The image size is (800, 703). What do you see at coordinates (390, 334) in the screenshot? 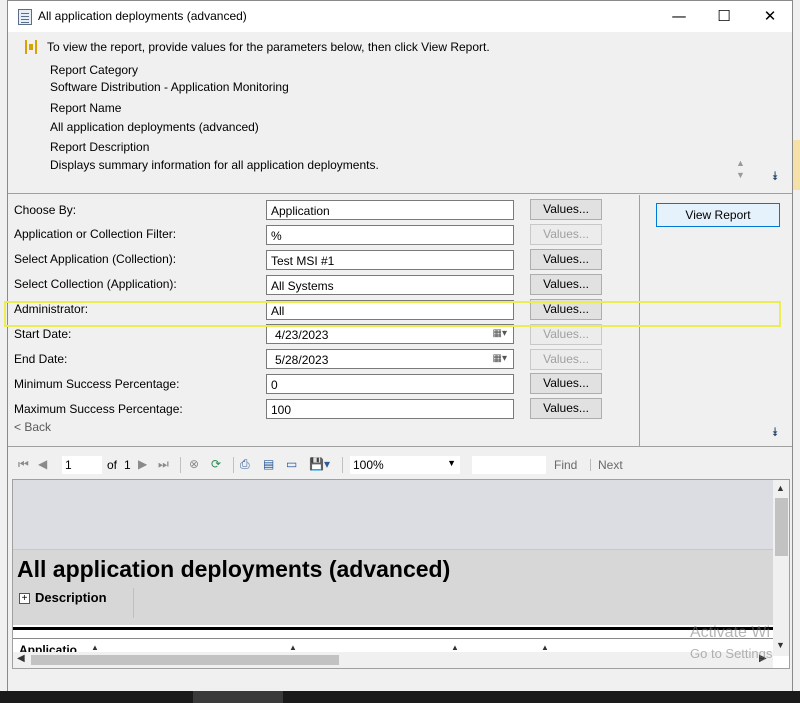
I see `start-date-field: 4/23/2023 ▦▾` at bounding box center [390, 334].